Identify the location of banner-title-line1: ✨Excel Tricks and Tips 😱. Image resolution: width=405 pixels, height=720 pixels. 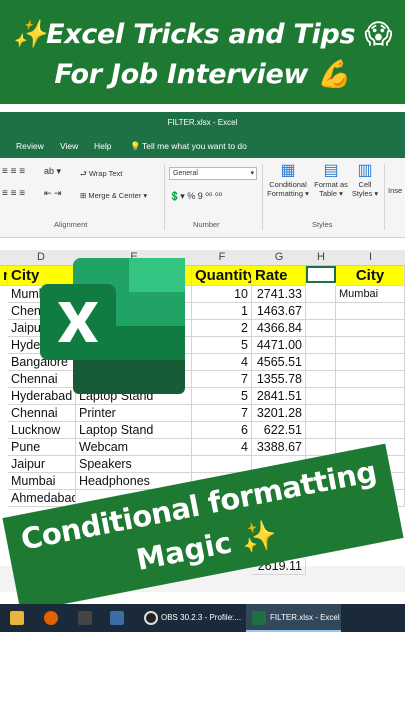
(202, 34).